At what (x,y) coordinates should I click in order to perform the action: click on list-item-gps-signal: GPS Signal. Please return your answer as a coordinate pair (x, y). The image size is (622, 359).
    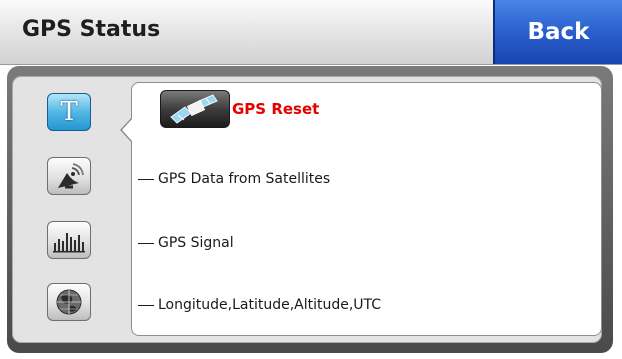
    Looking at the image, I should click on (186, 243).